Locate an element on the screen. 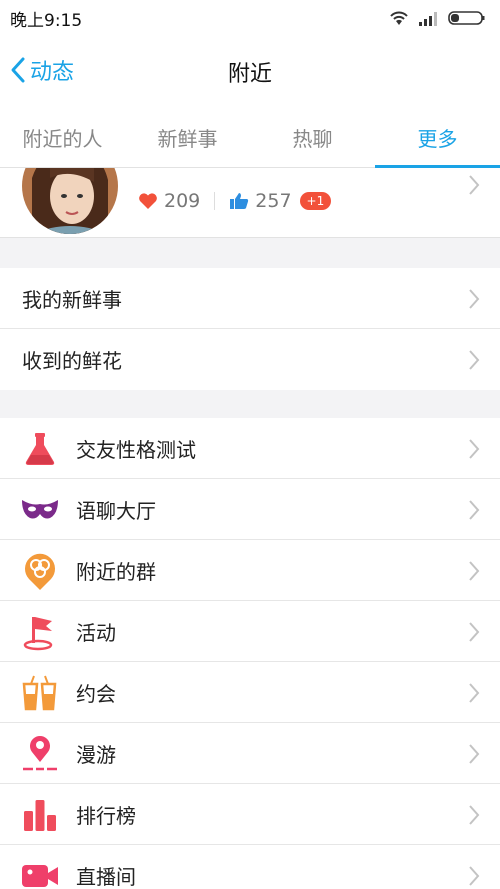 The width and height of the screenshot is (500, 889). like-count: 257 is located at coordinates (273, 201).